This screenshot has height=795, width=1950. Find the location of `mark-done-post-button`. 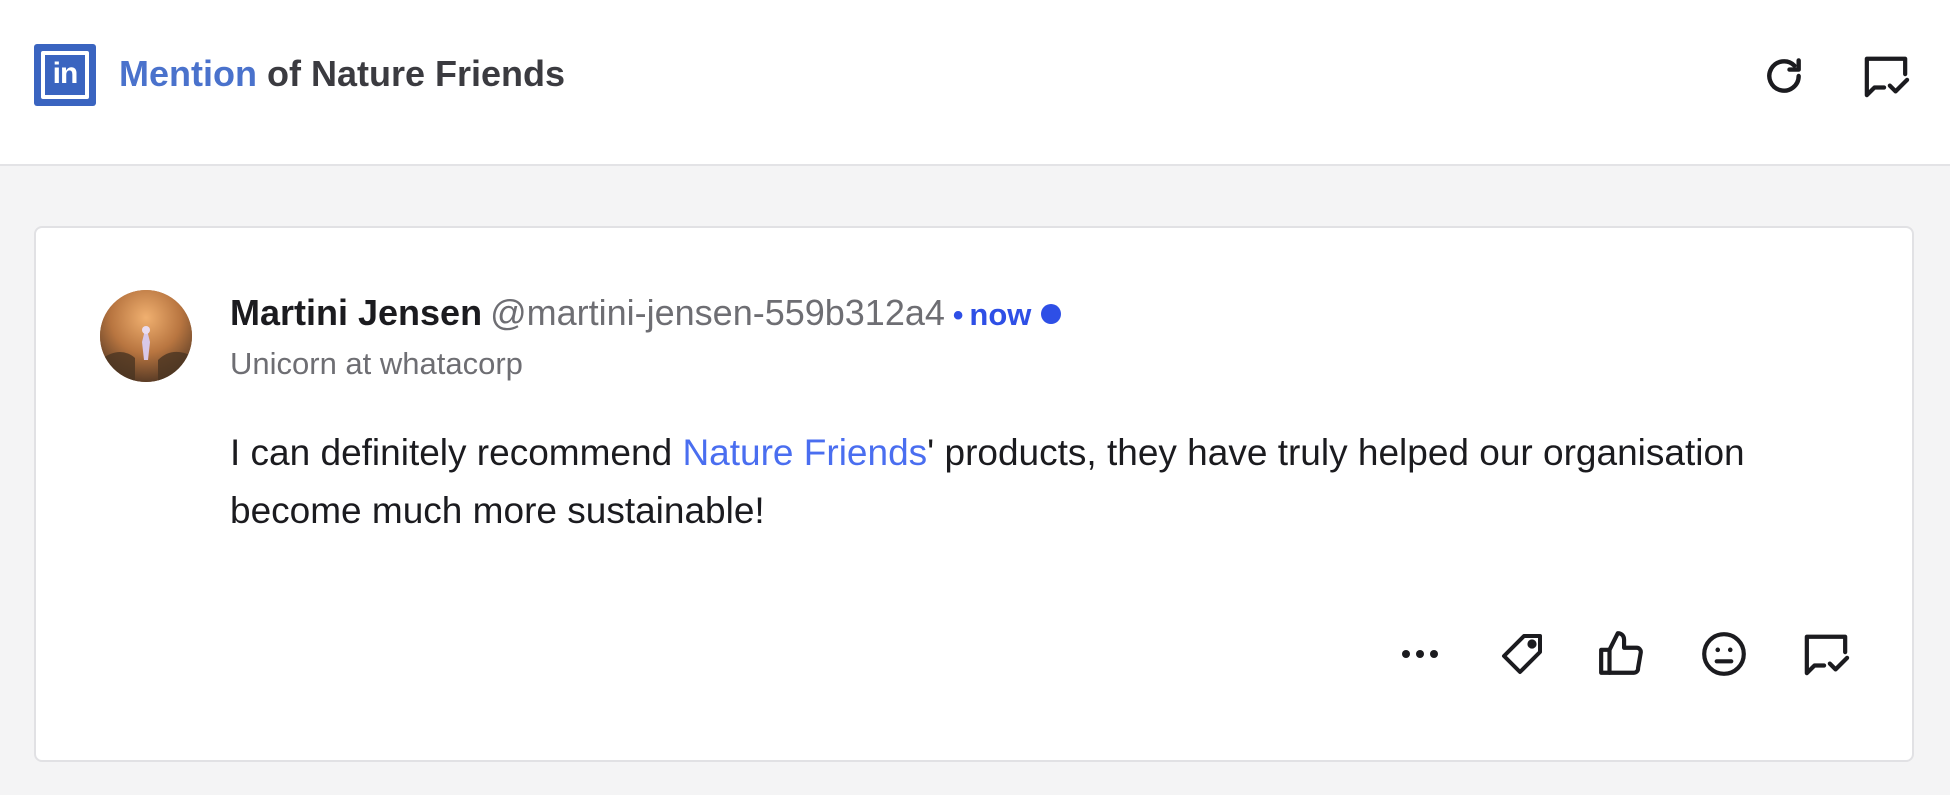

mark-done-post-button is located at coordinates (1826, 654).